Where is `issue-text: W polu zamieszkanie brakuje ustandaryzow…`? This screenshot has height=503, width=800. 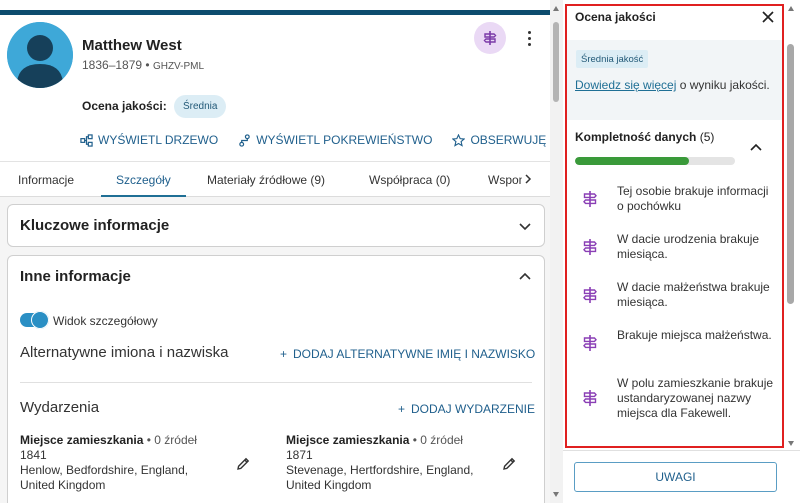
issue-text: W polu zamieszkanie brakuje ustandaryzow… is located at coordinates (695, 398).